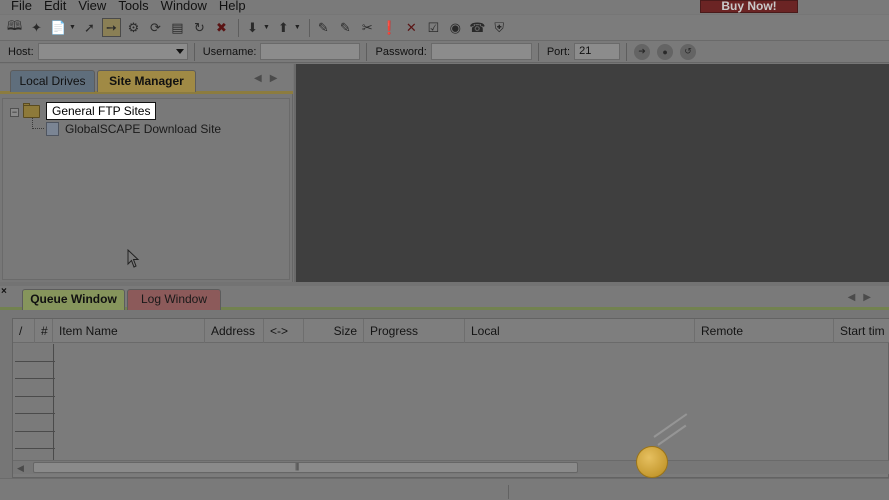 This screenshot has height=500, width=889. I want to click on tab-log-window: Log Window, so click(174, 299).